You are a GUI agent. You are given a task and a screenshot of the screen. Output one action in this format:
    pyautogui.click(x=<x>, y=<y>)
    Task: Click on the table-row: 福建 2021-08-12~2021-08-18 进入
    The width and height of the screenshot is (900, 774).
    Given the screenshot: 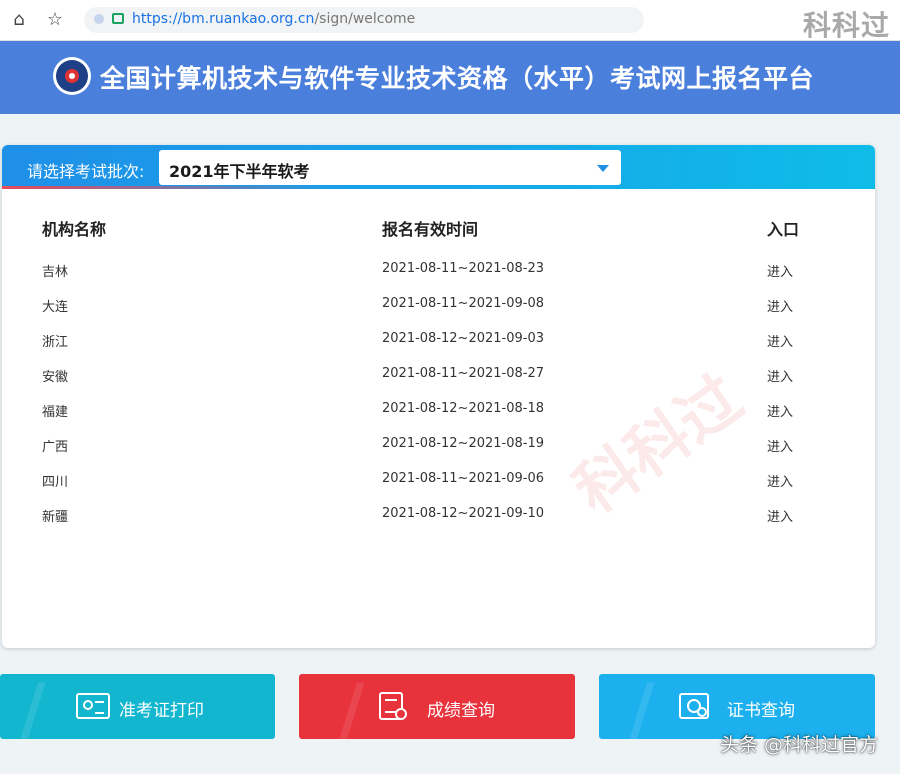 What is the action you would take?
    pyautogui.click(x=438, y=408)
    